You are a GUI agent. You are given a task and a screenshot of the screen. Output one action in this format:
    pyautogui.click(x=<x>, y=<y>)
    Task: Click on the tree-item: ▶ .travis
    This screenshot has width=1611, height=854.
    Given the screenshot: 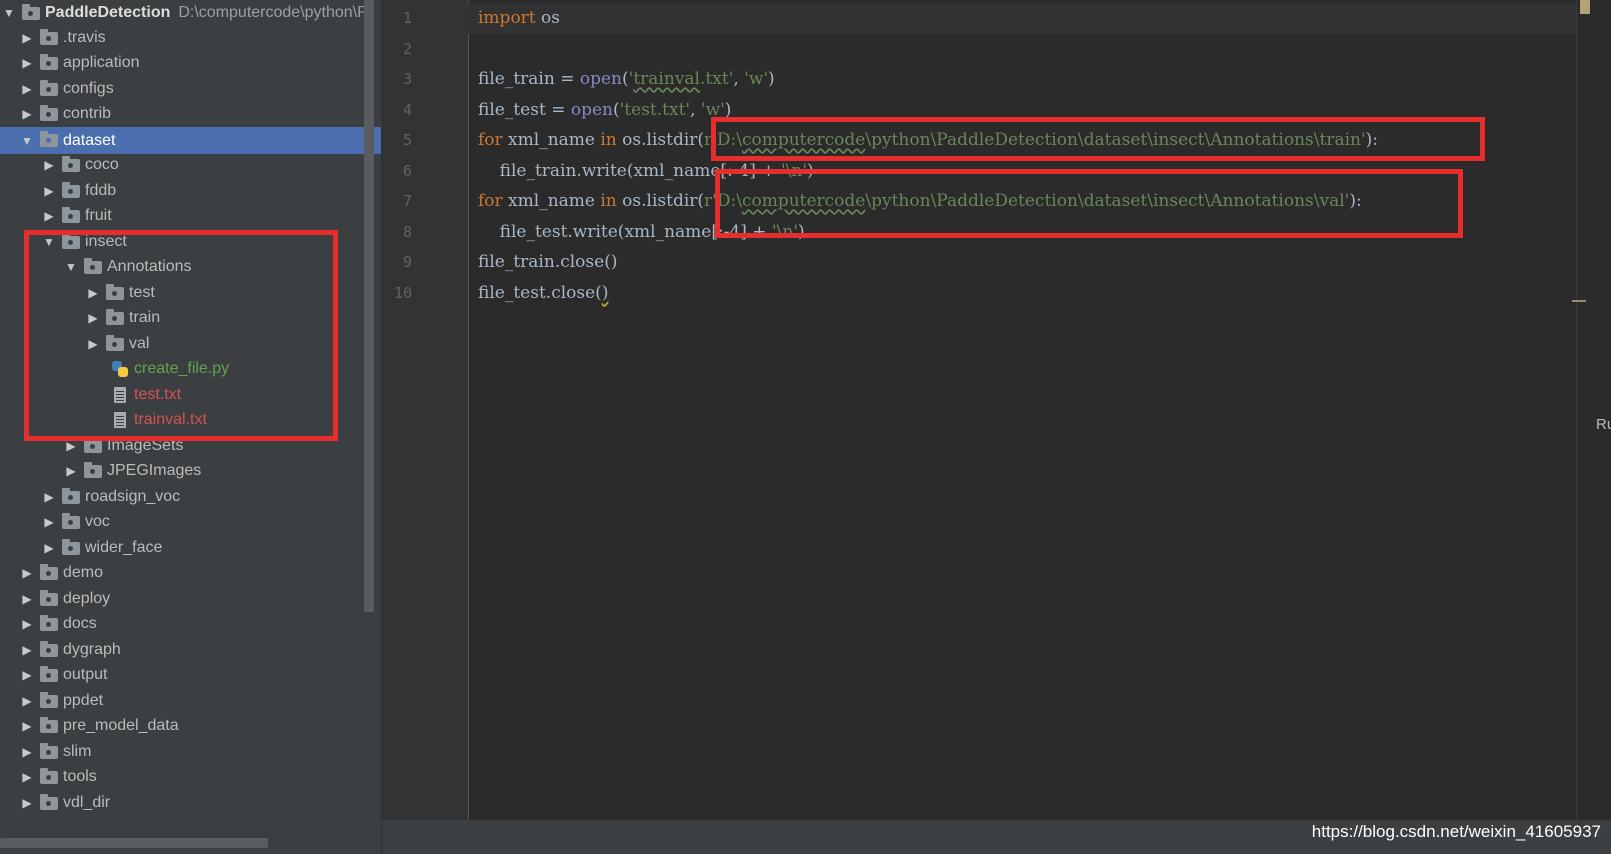 What is the action you would take?
    pyautogui.click(x=191, y=38)
    